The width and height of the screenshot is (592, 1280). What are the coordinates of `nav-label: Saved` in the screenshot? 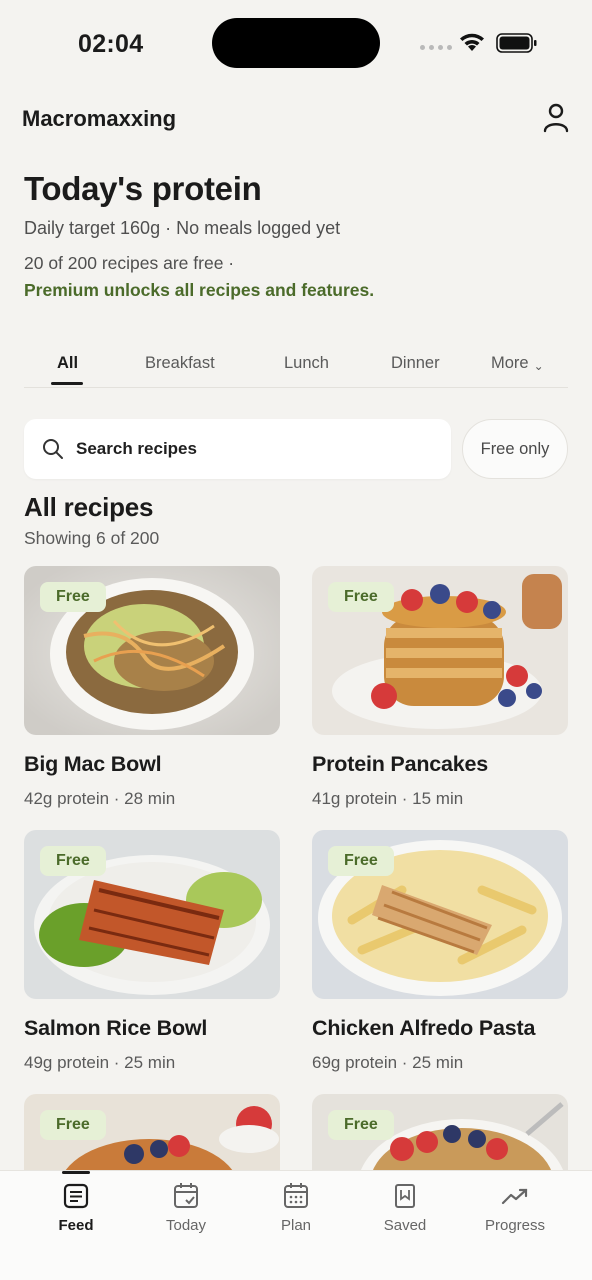 It's located at (405, 1225).